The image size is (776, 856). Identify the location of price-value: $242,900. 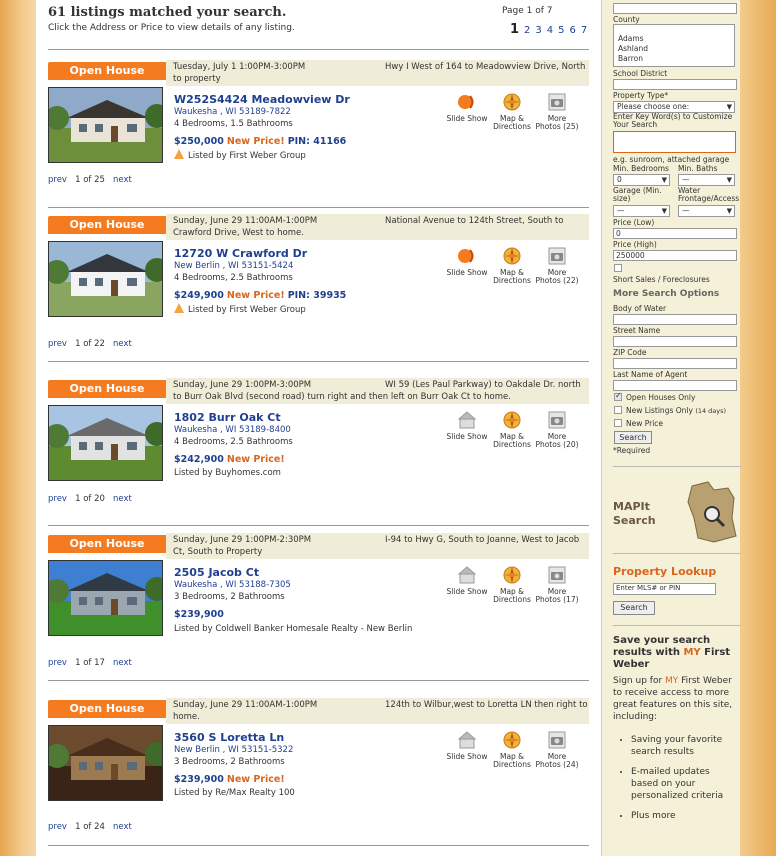
(199, 459).